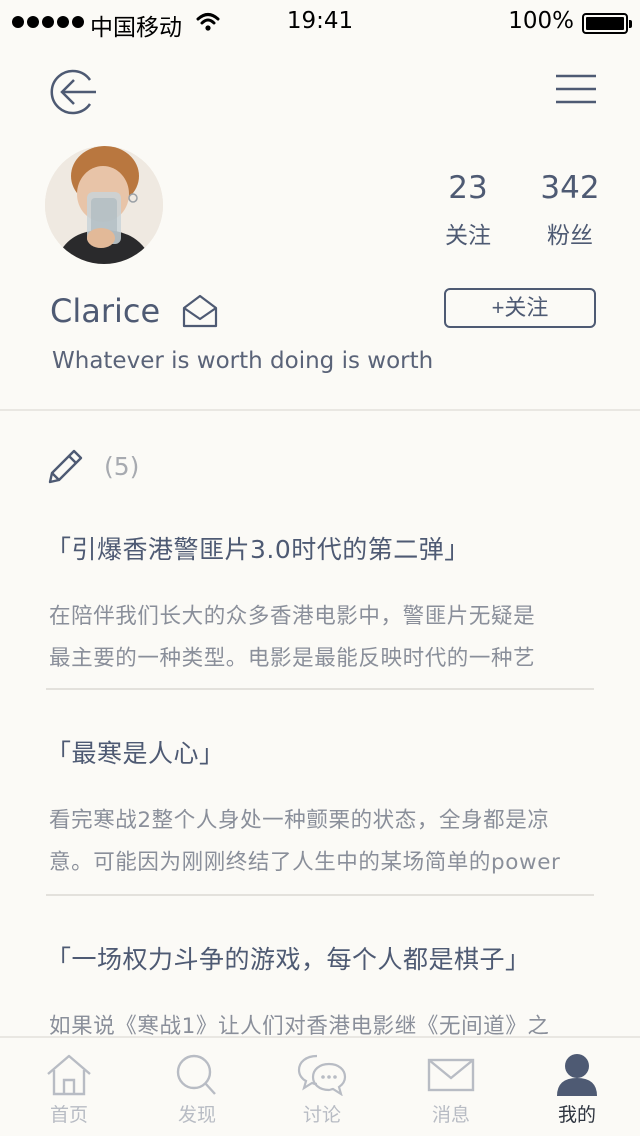  I want to click on tab-bar: 首页 发现 讨论 消息 我的, so click(320, 1086).